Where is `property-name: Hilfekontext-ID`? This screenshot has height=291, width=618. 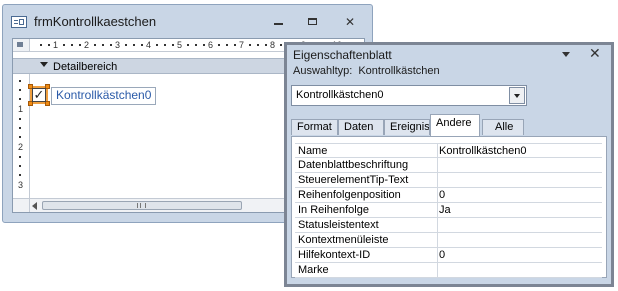 property-name: Hilfekontext-ID is located at coordinates (334, 255).